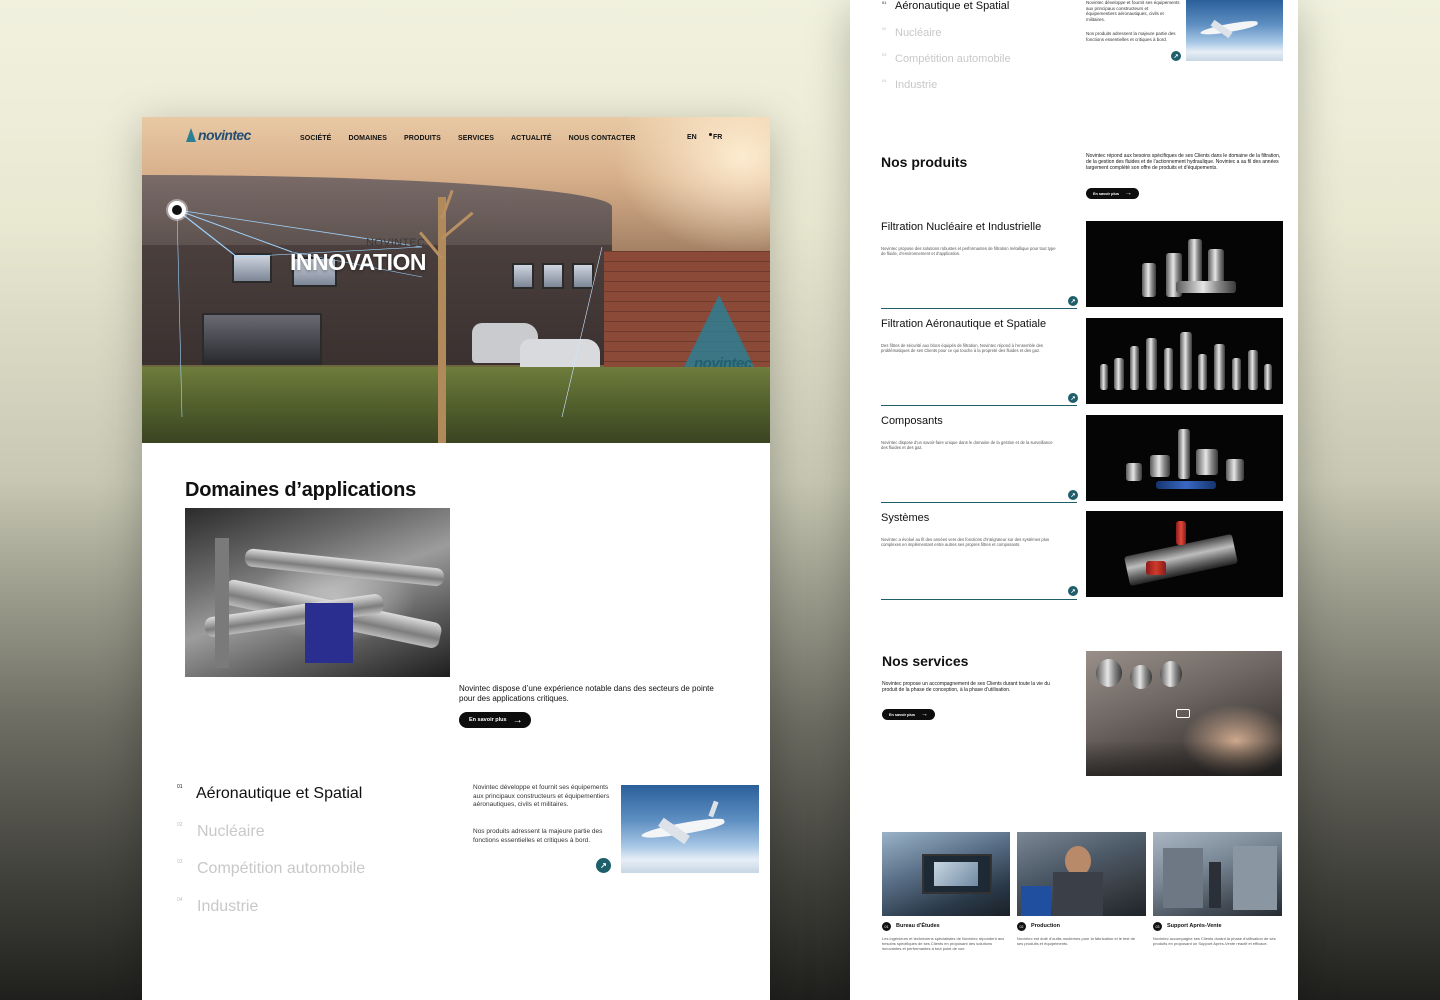 This screenshot has height=1000, width=1440. I want to click on connection-lines, so click(389, 313).